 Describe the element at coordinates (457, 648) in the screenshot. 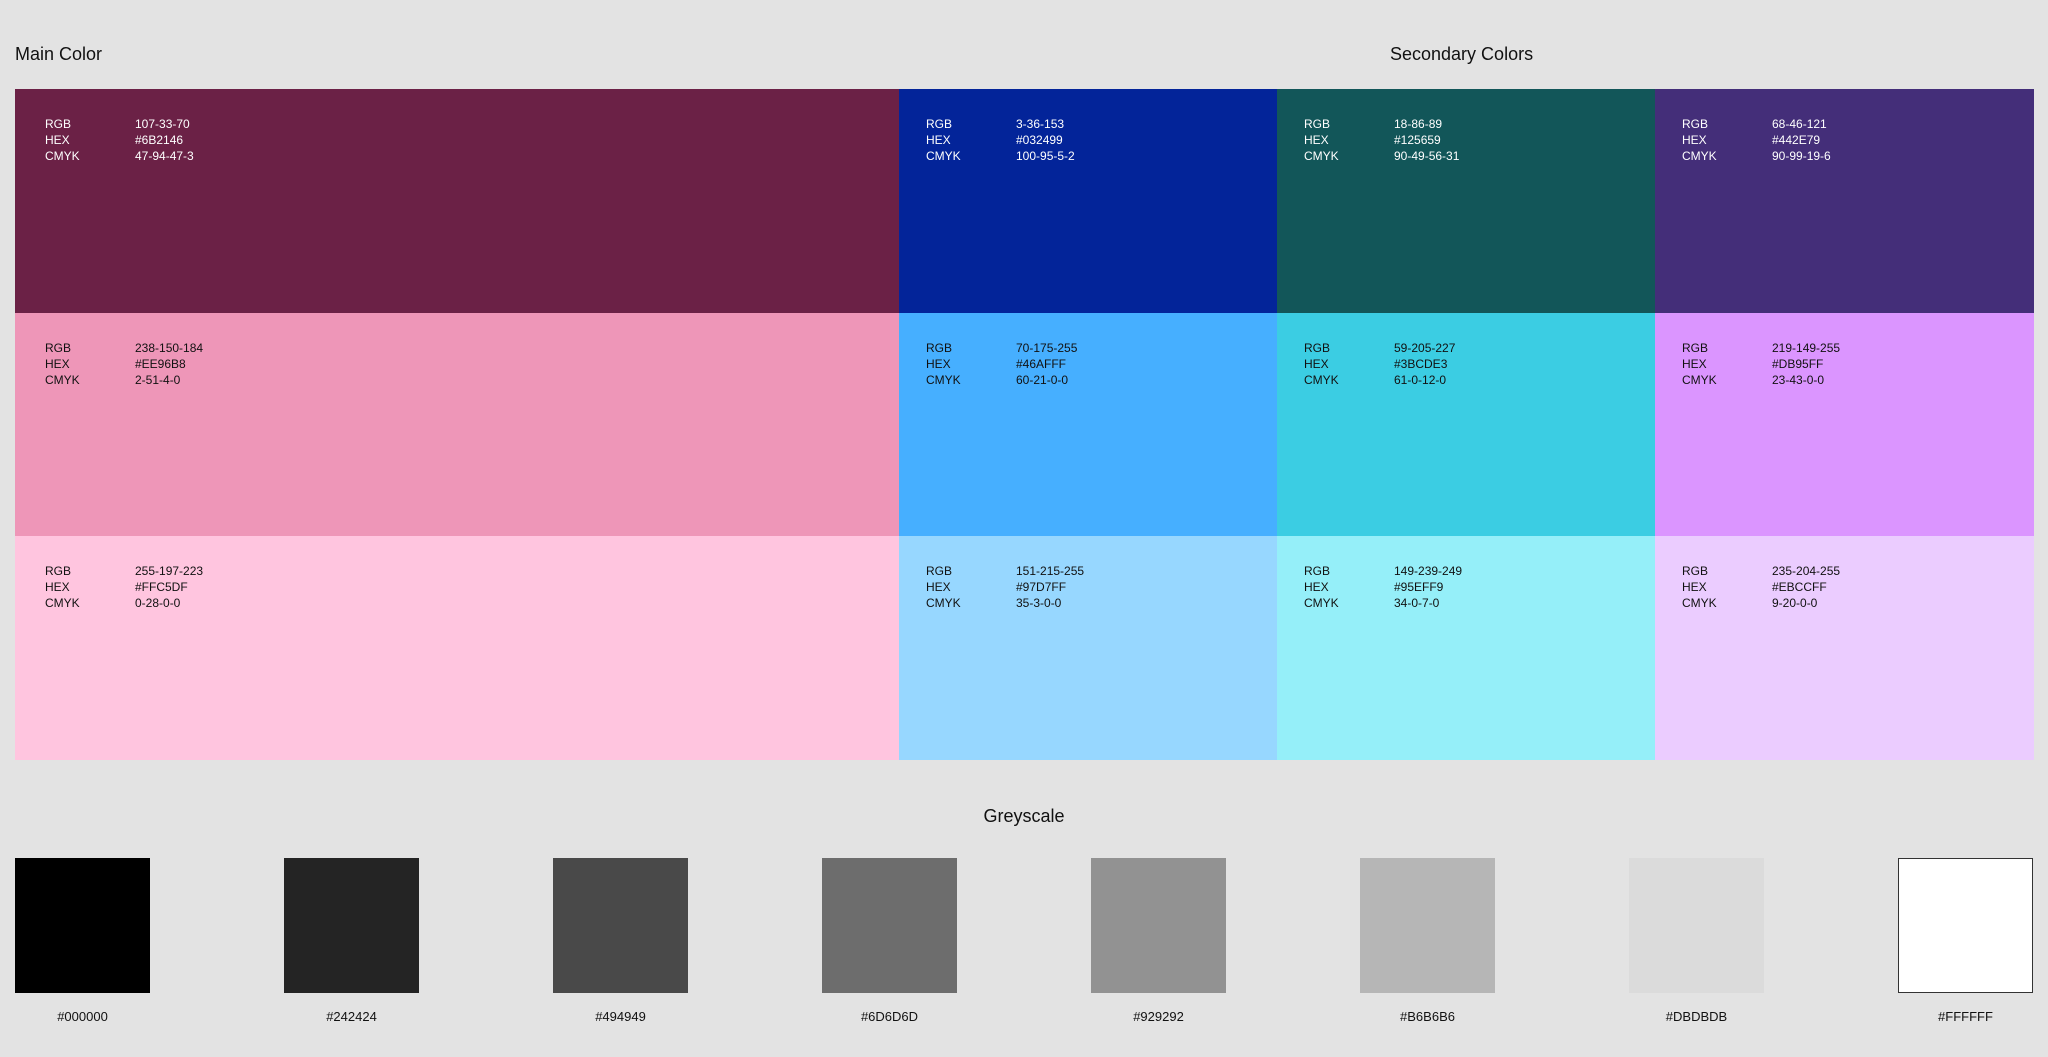

I see `color-swatch: RGB 255-197-223 HEX #FFC5DF CMYK 0-28-0-0` at that location.